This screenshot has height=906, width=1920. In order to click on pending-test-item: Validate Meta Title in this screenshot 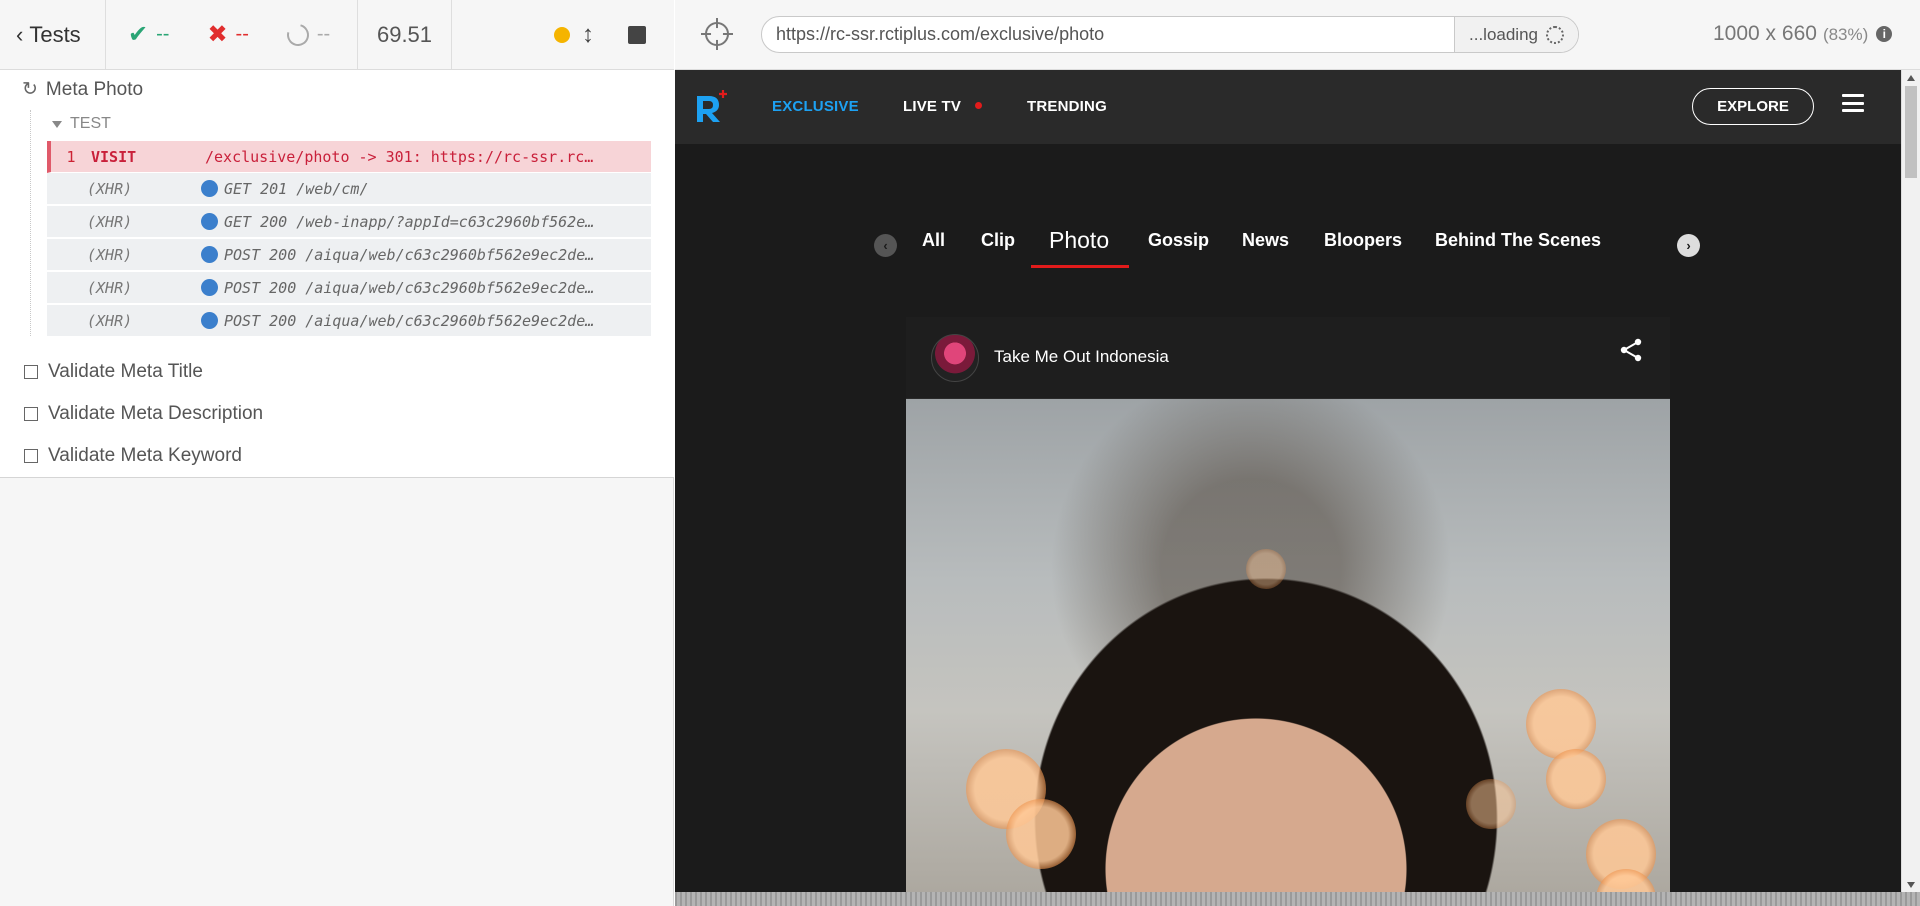, I will do `click(113, 372)`.